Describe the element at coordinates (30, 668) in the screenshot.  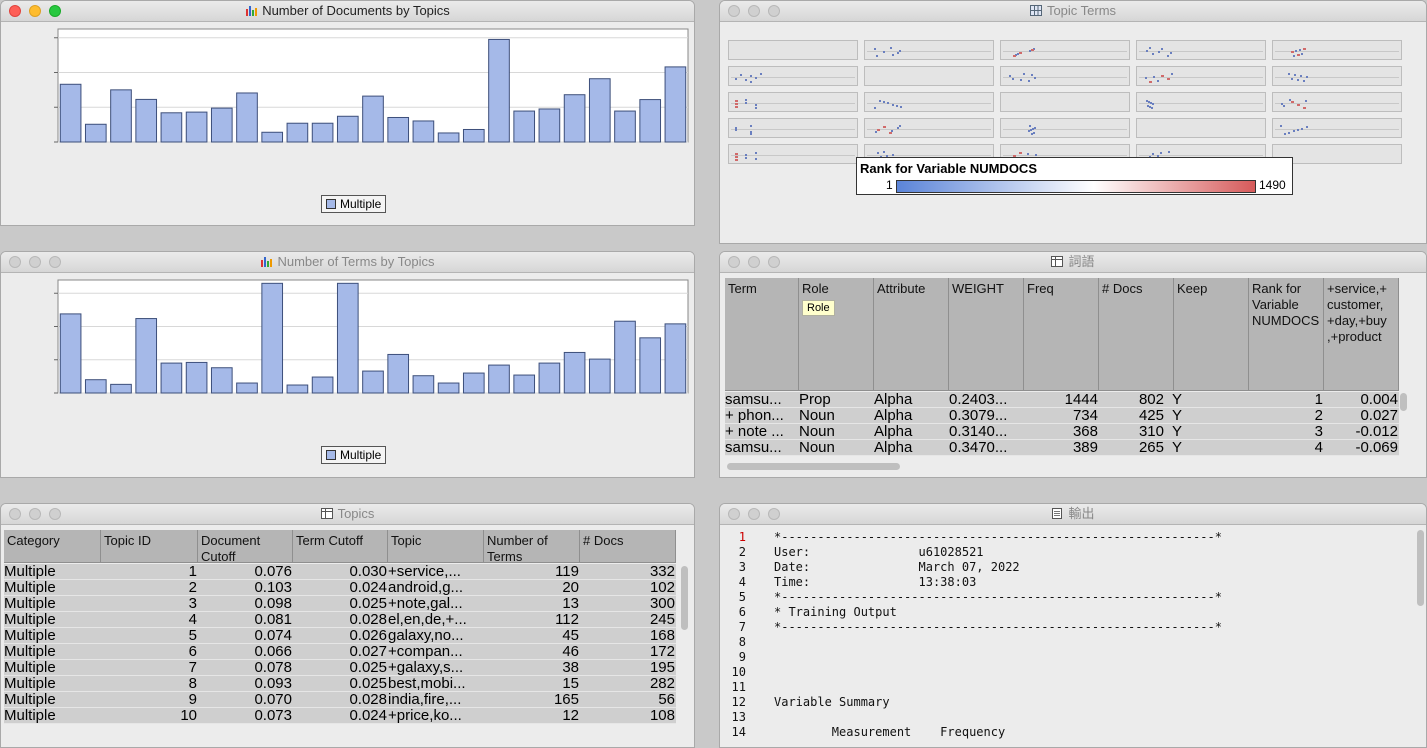
I see `table-cell: Multiple` at that location.